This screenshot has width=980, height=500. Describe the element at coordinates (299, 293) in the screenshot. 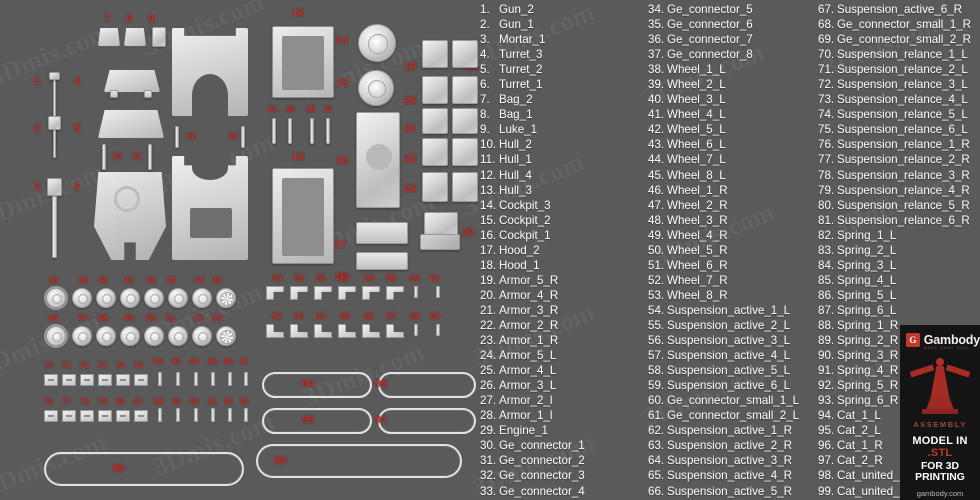

I see `part-susp-active-2-l` at that location.